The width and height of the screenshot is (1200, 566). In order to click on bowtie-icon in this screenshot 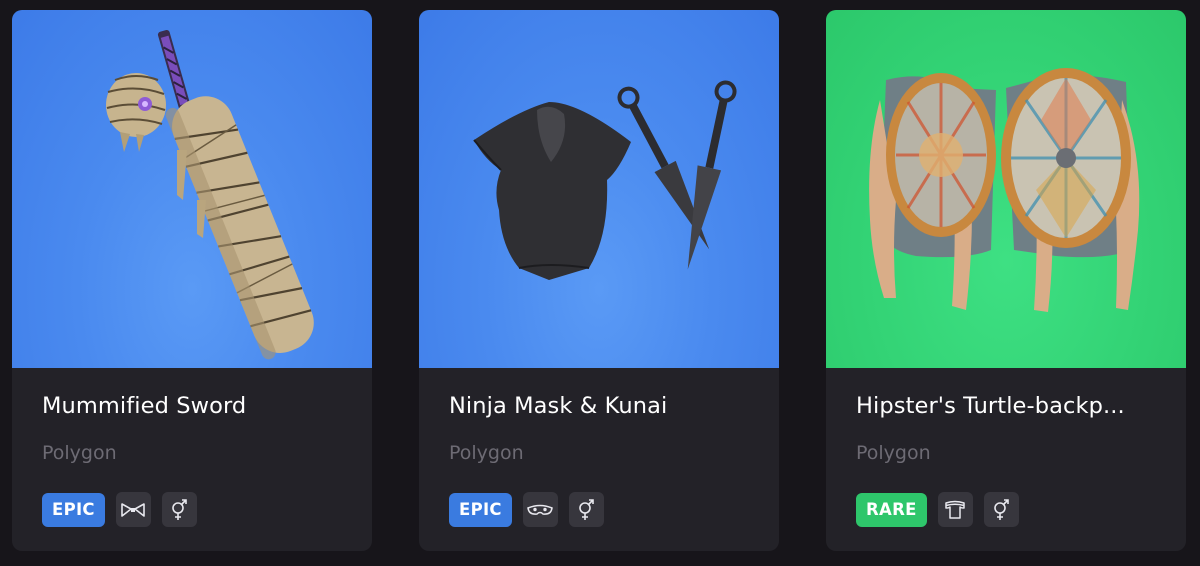, I will do `click(133, 509)`.